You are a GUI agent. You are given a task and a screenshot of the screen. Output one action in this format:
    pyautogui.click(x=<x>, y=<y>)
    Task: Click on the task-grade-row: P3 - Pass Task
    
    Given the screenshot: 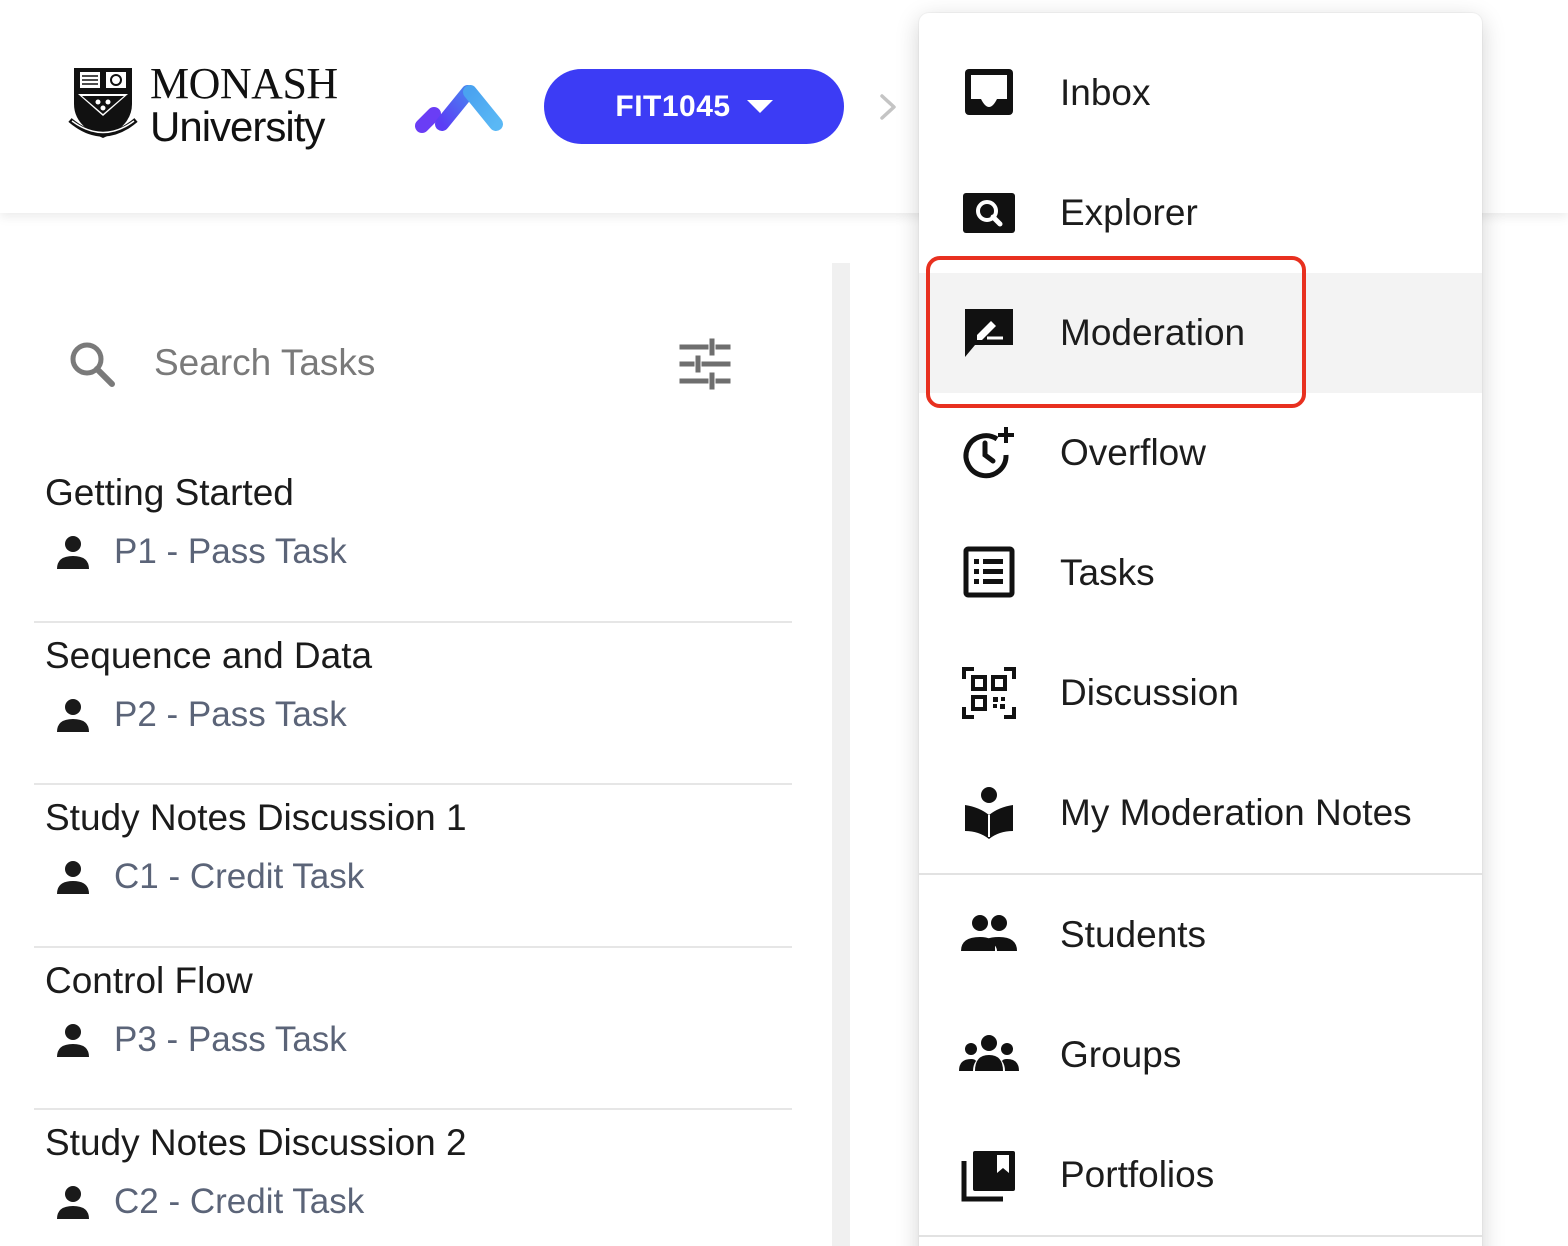 What is the action you would take?
    pyautogui.click(x=200, y=1040)
    